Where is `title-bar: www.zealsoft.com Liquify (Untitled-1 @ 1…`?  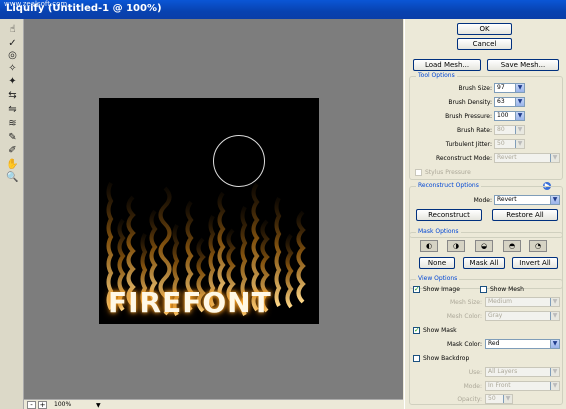
title-bar: www.zealsoft.com Liquify (Untitled-1 @ 1… is located at coordinates (283, 9).